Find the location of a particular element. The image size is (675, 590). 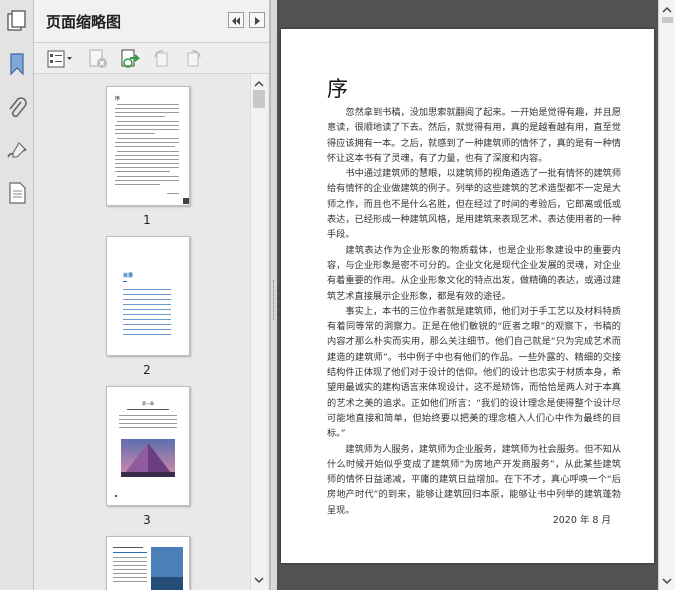

signature-icon is located at coordinates (17, 151).